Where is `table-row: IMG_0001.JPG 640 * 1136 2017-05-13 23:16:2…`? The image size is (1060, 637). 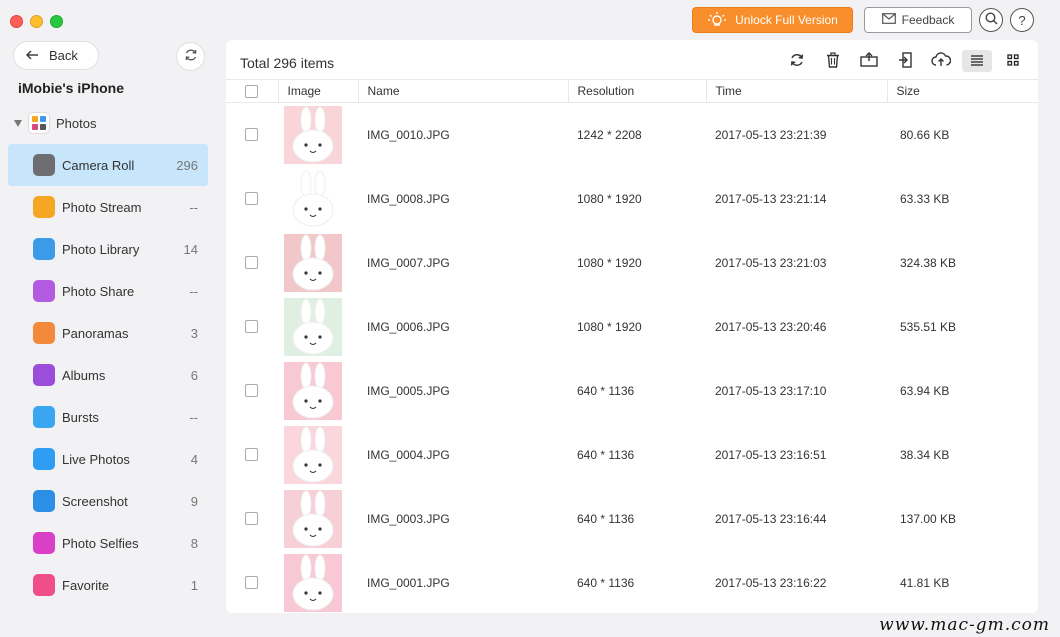
table-row: IMG_0001.JPG 640 * 1136 2017-05-13 23:16:2… is located at coordinates (632, 582).